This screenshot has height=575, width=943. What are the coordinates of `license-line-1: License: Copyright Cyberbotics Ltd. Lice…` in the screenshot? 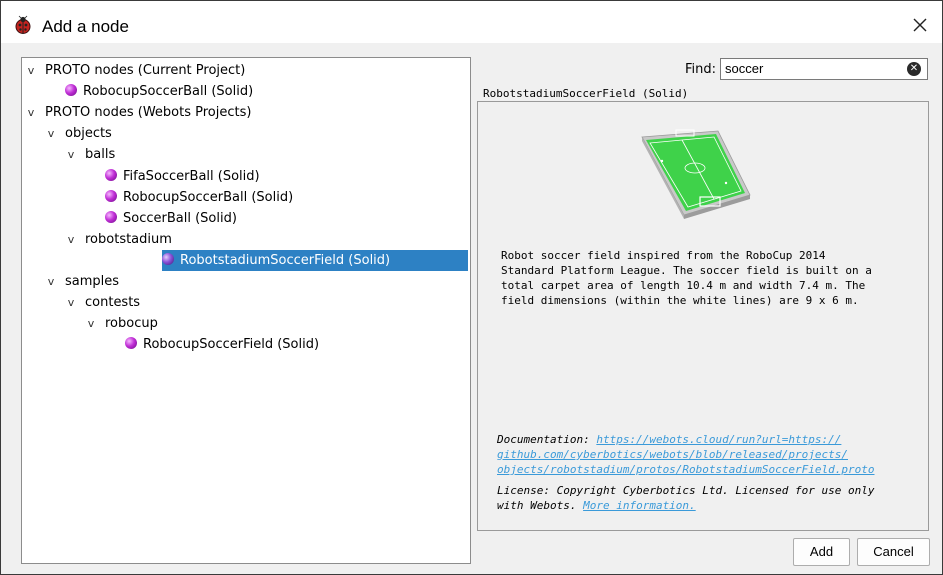 It's located at (686, 490).